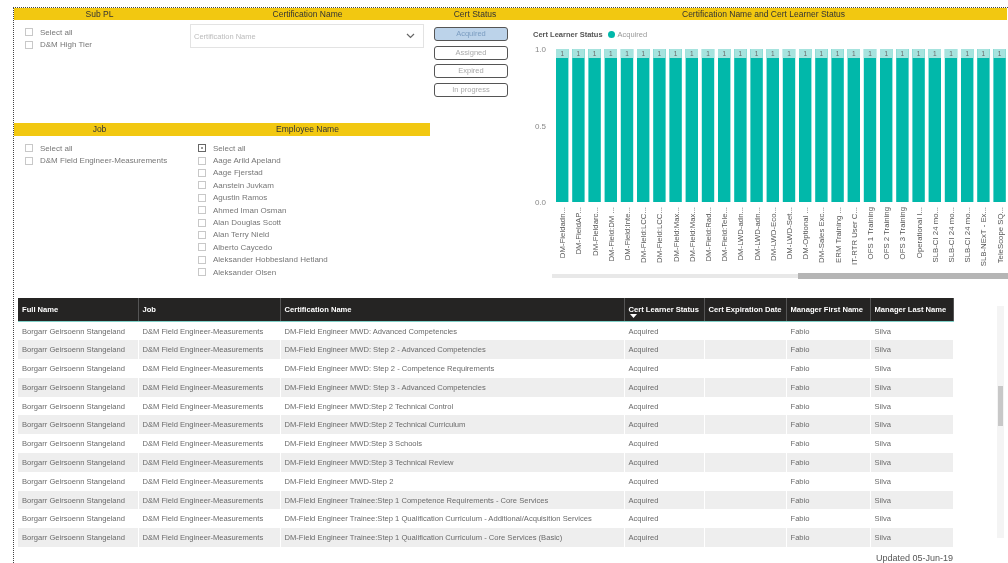 This screenshot has width=1008, height=563. I want to click on slicer-header: Employee Name, so click(307, 129).